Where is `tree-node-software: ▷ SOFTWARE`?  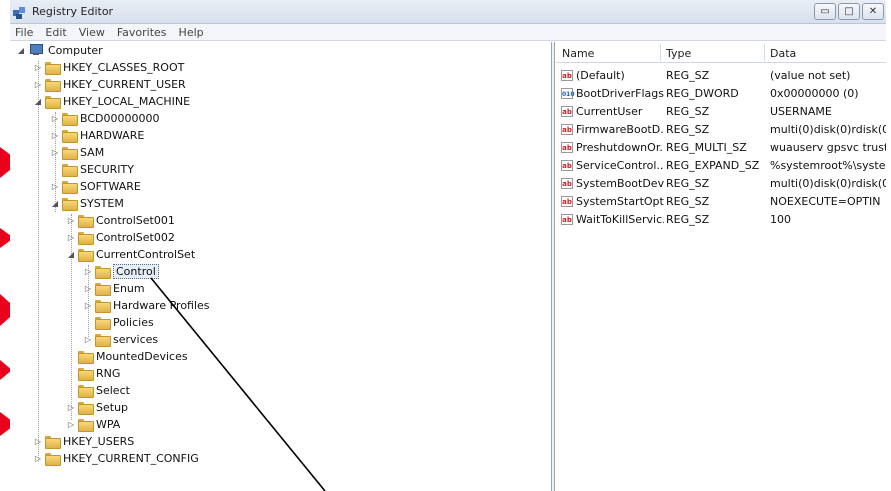
tree-node-software: ▷ SOFTWARE is located at coordinates (95, 186).